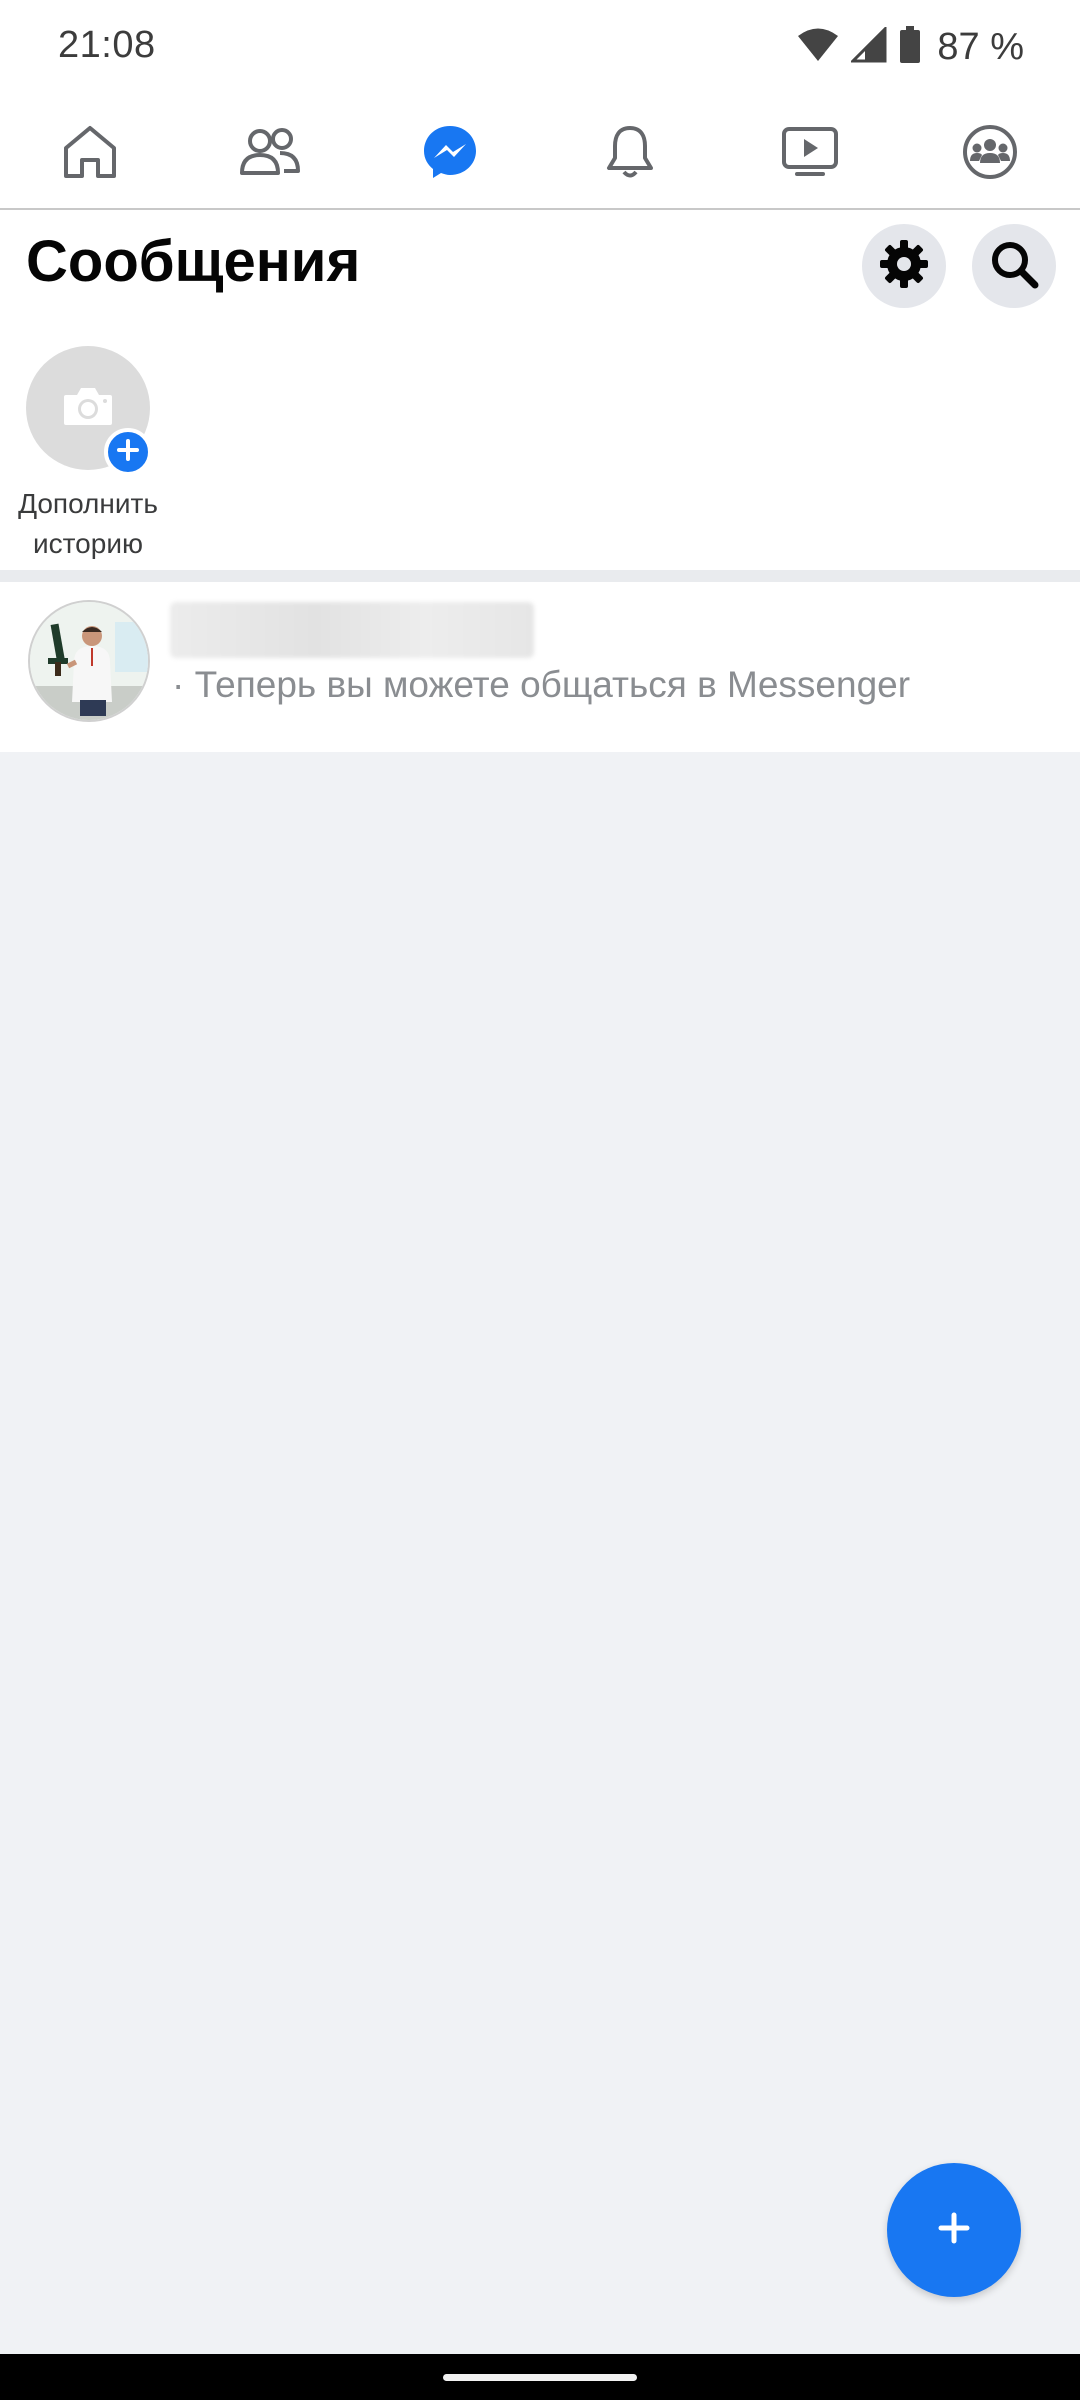 Image resolution: width=1080 pixels, height=2400 pixels. I want to click on section-divider, so click(540, 576).